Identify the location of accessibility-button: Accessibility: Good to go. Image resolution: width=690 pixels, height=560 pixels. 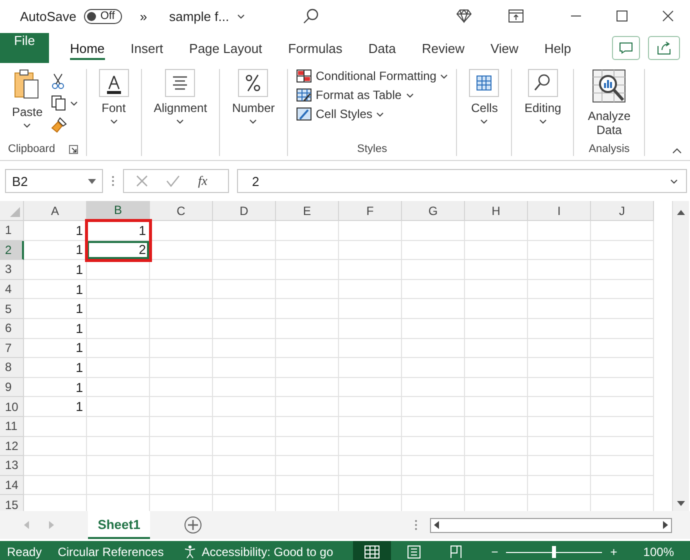
(259, 552).